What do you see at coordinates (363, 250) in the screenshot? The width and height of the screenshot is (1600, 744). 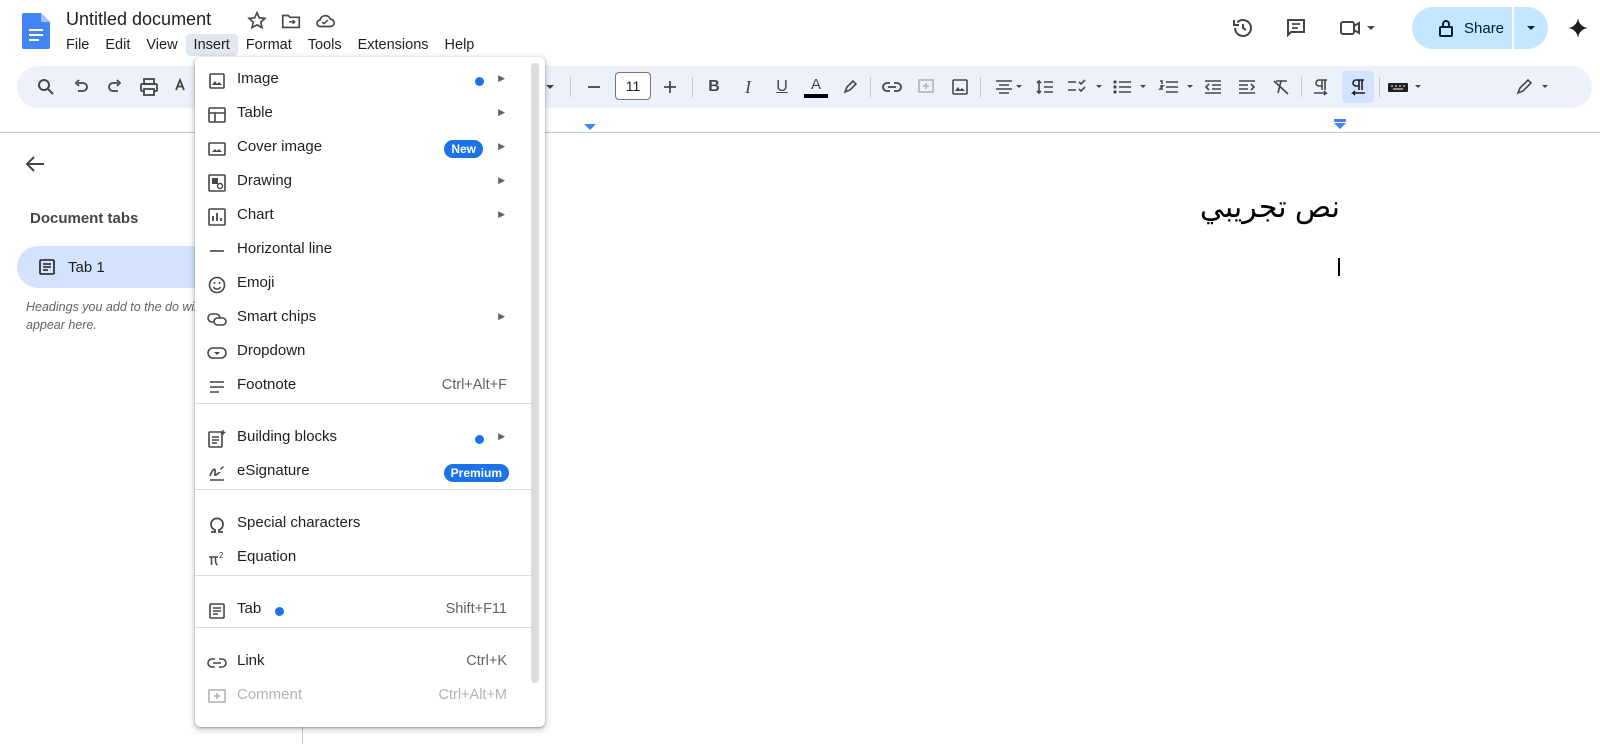 I see `insert-menu-item-horizontal-line: Horizontal line` at bounding box center [363, 250].